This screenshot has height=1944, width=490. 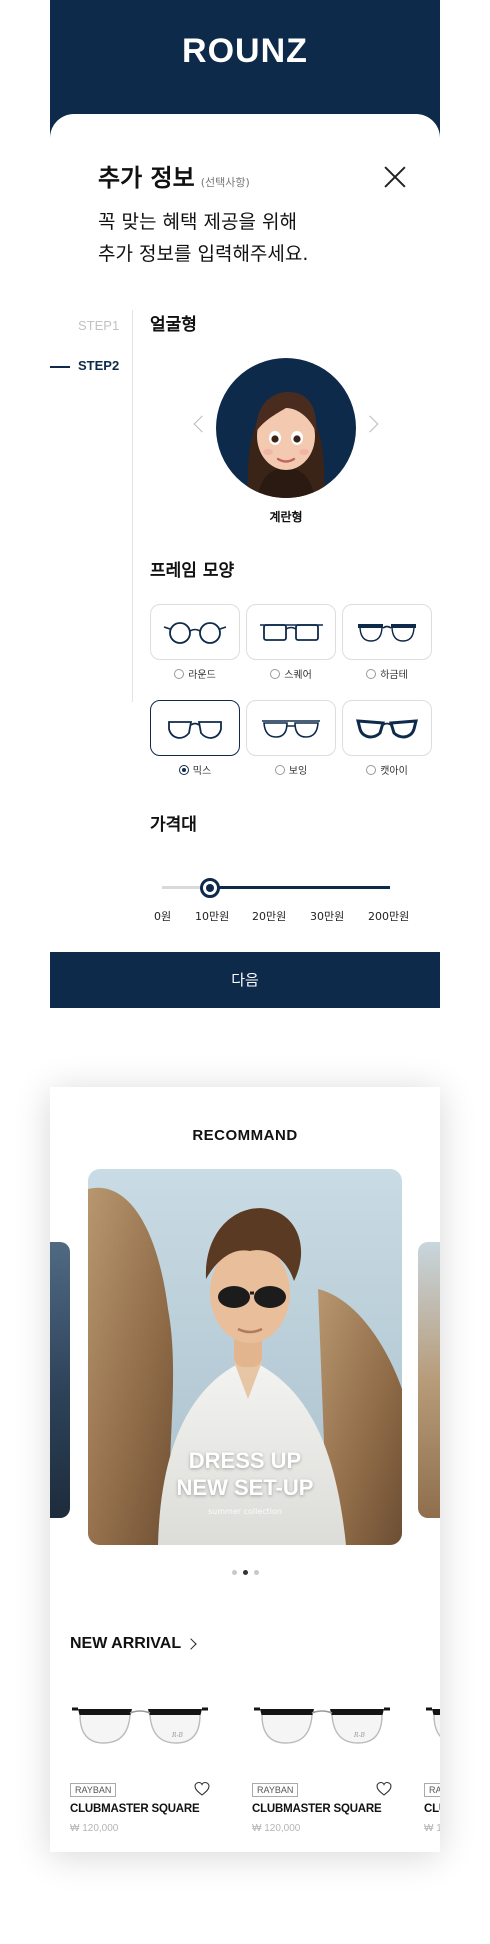 What do you see at coordinates (202, 675) in the screenshot?
I see `frame-option-label: 라운드` at bounding box center [202, 675].